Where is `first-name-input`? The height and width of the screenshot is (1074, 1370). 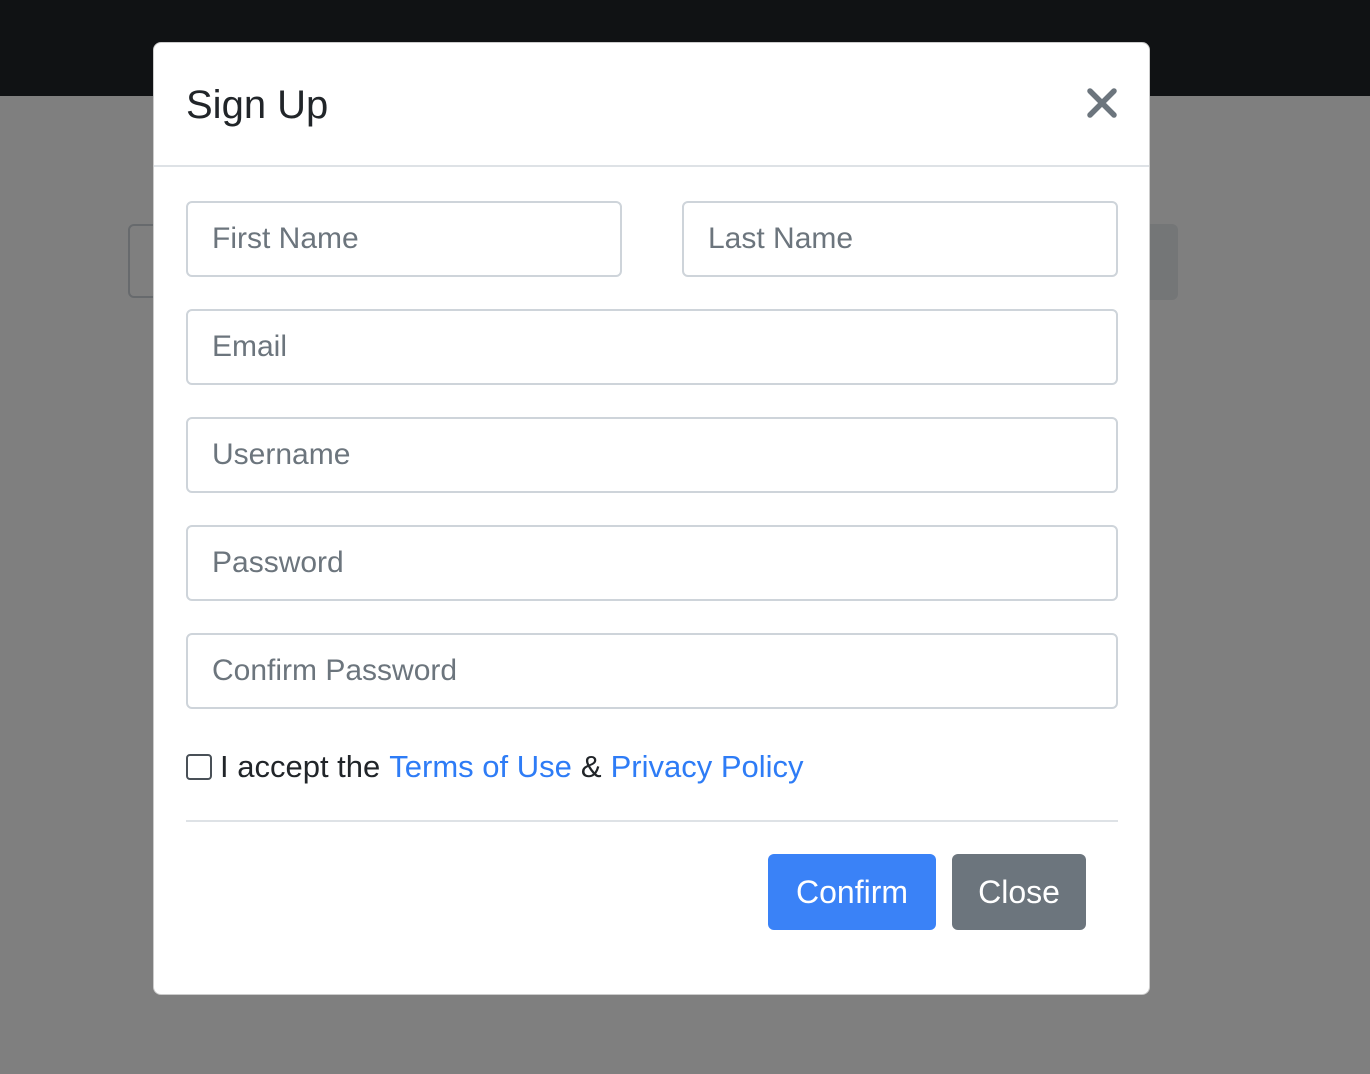 first-name-input is located at coordinates (404, 239).